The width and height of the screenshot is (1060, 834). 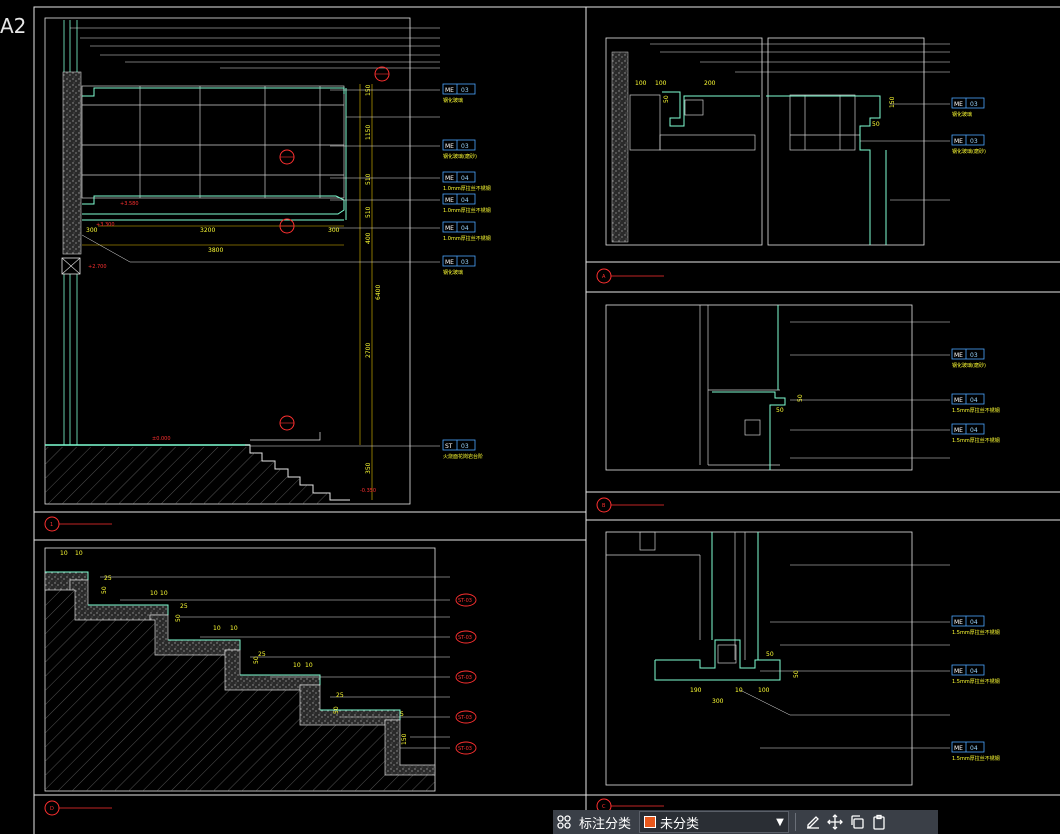 What do you see at coordinates (714, 822) in the screenshot?
I see `category-select: 未分类 ▼` at bounding box center [714, 822].